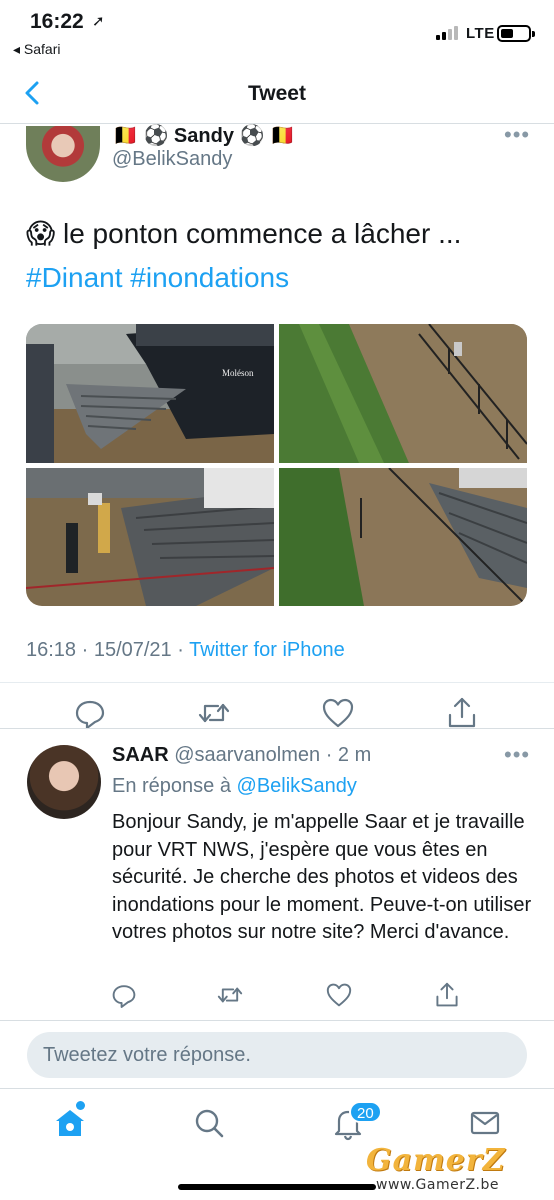 This screenshot has width=554, height=1200. I want to click on author-handle: @BelikSandy, so click(172, 159).